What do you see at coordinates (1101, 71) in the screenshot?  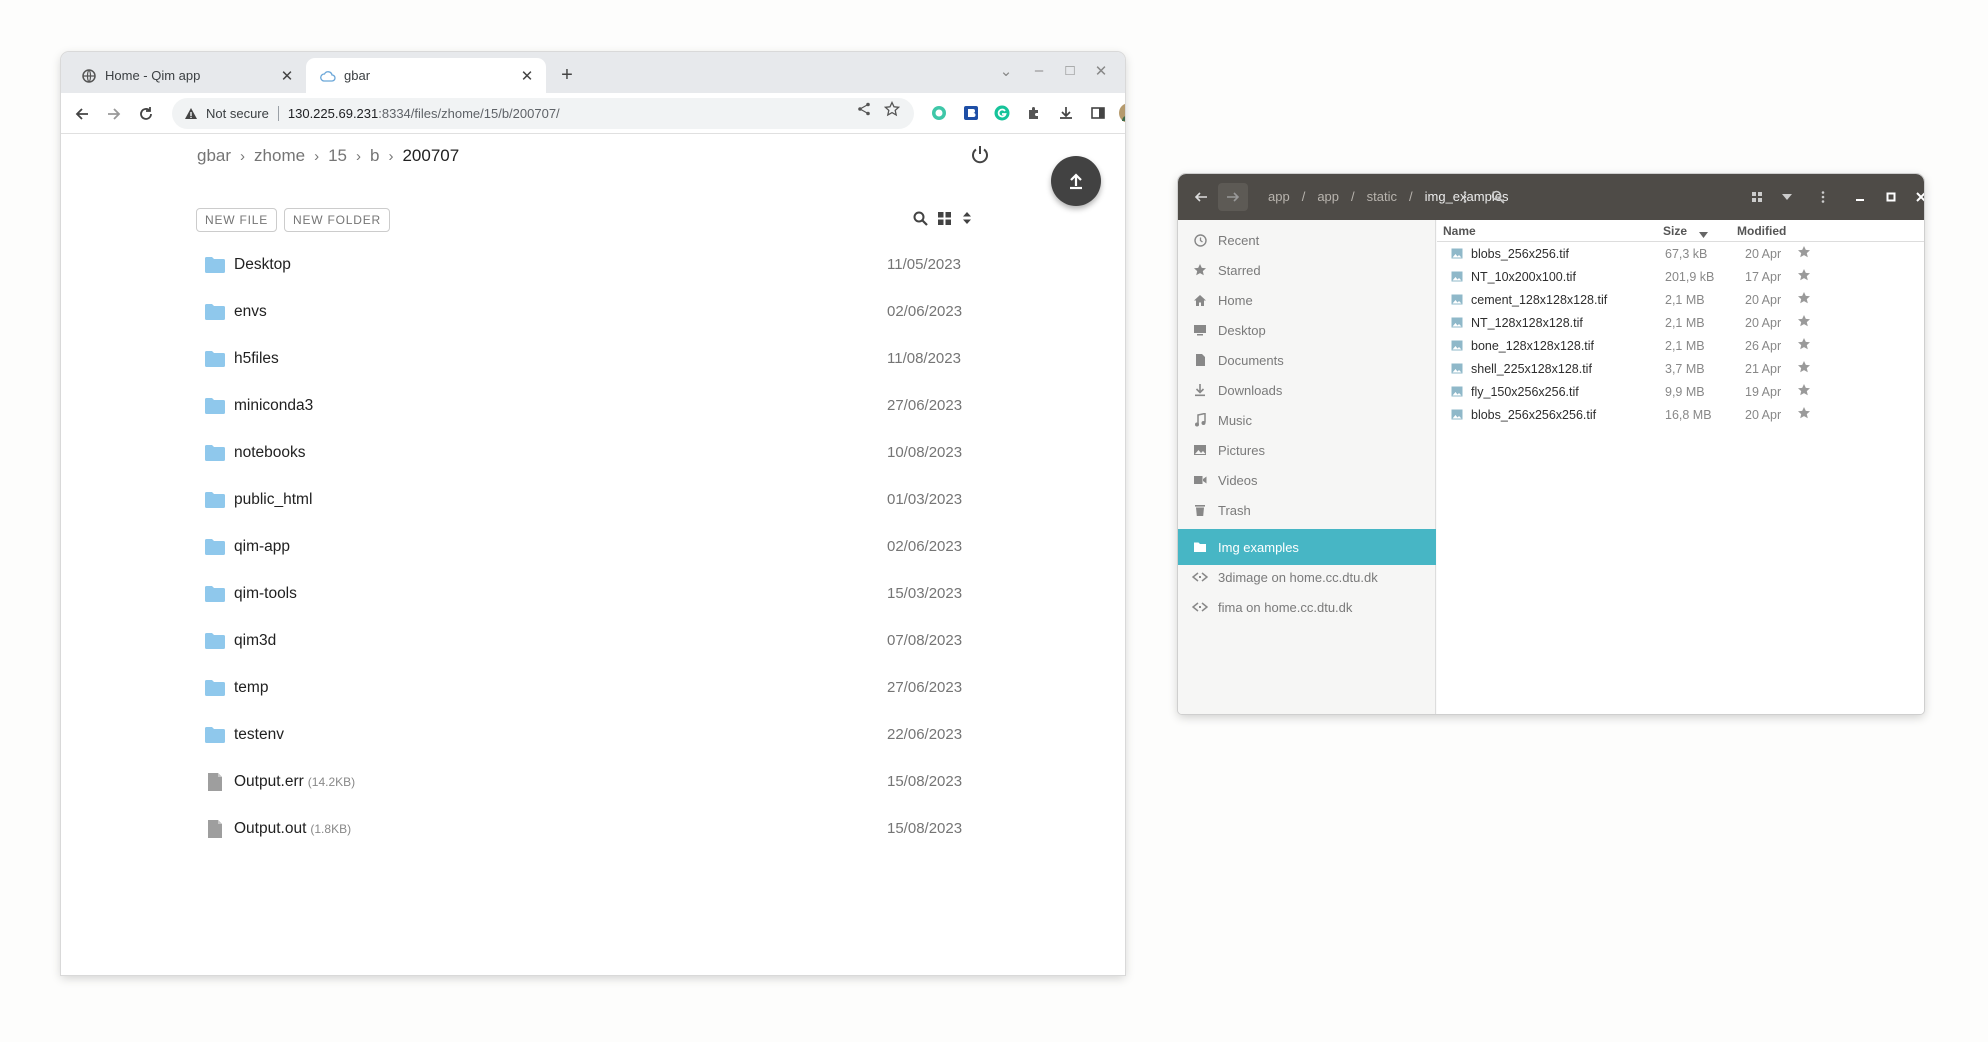 I see `close-window-icon: ✕` at bounding box center [1101, 71].